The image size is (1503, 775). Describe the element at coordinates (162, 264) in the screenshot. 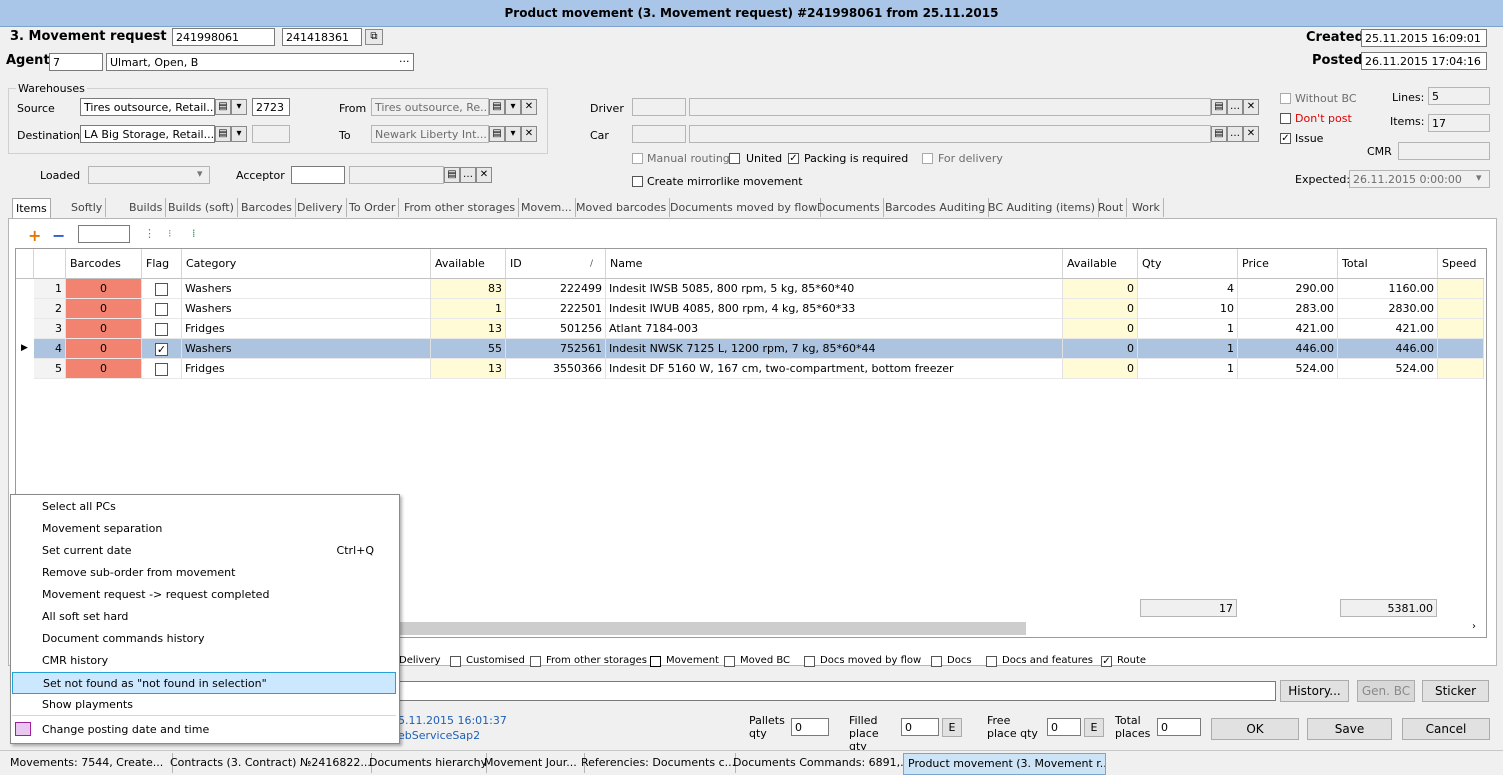

I see `col-flag: Flag` at that location.